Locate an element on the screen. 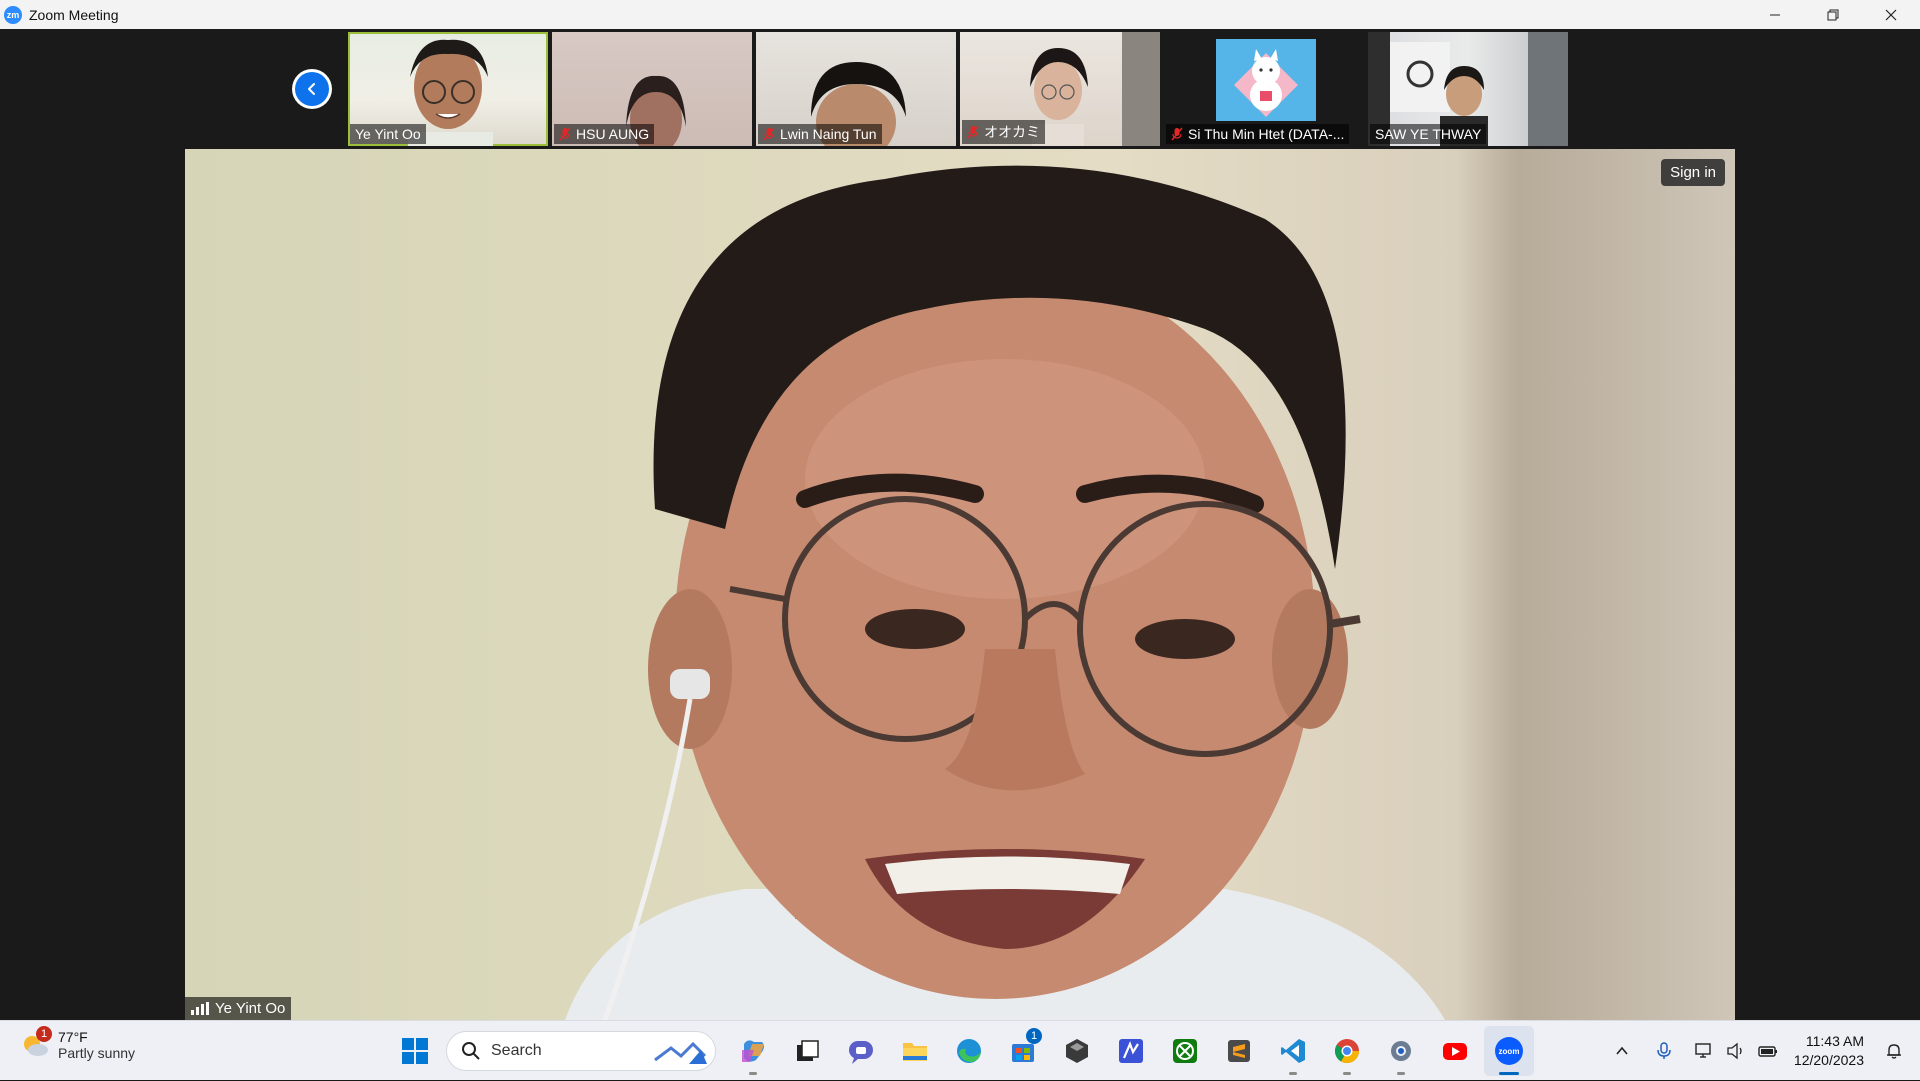 The image size is (1920, 1081). participant-name: SAW YE THWAY is located at coordinates (1428, 134).